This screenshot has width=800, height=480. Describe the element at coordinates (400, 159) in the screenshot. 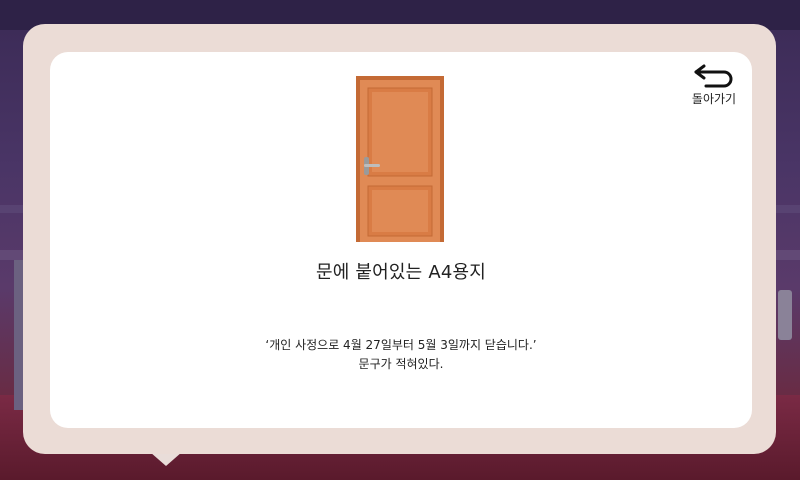

I see `door-icon` at that location.